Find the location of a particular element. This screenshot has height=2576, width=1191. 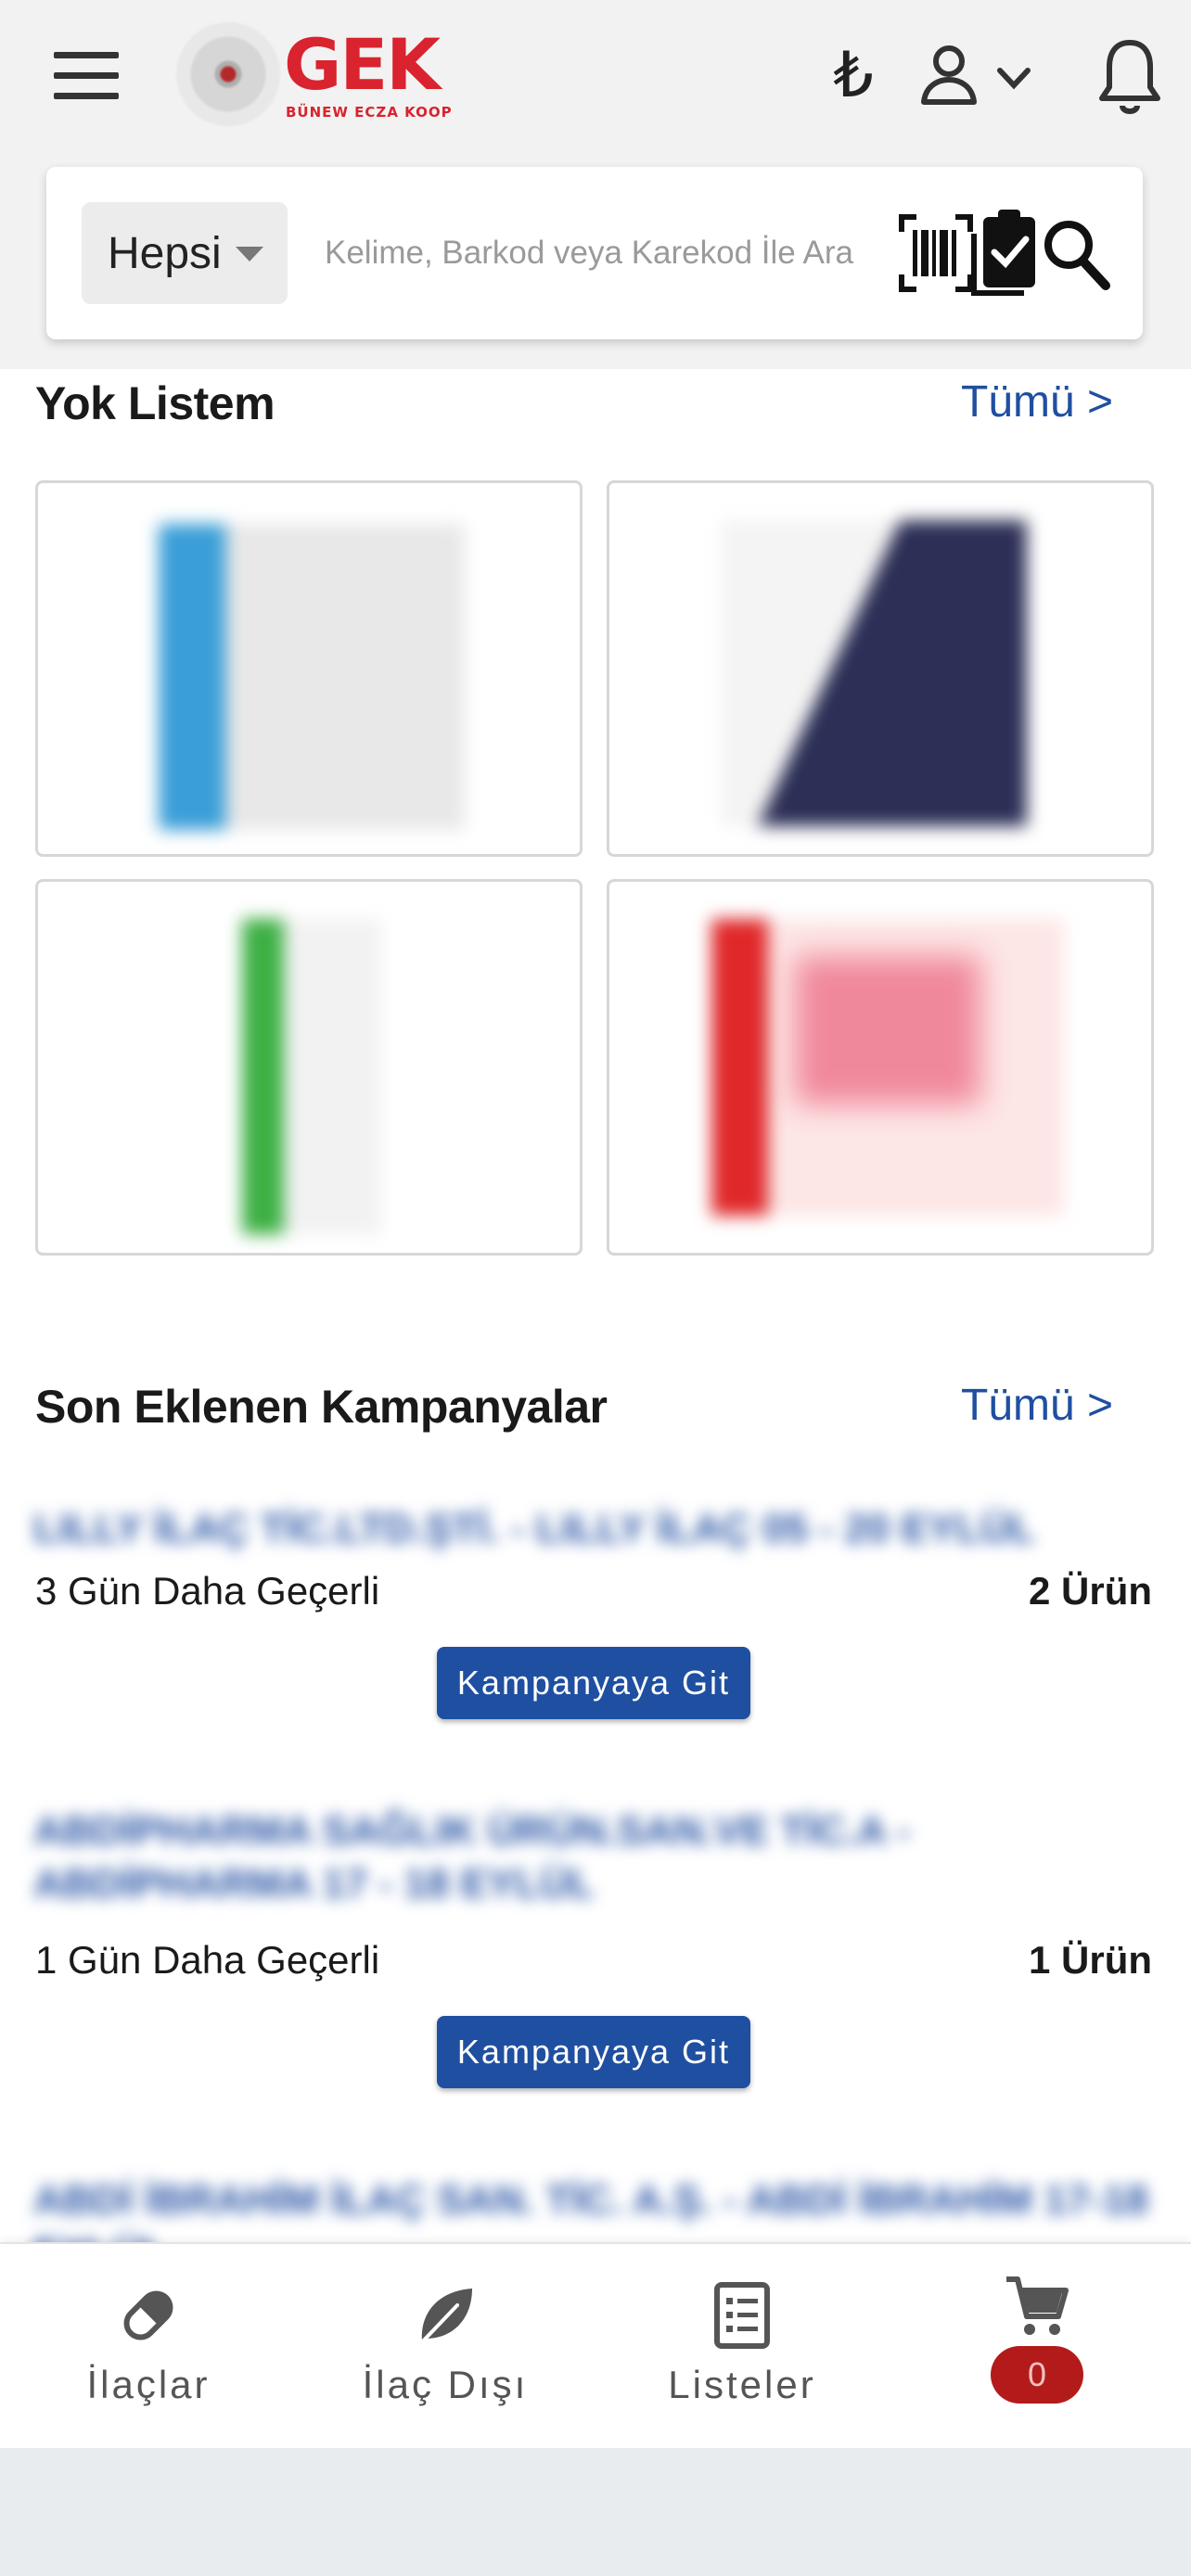

system-bottom-area is located at coordinates (595, 2512).